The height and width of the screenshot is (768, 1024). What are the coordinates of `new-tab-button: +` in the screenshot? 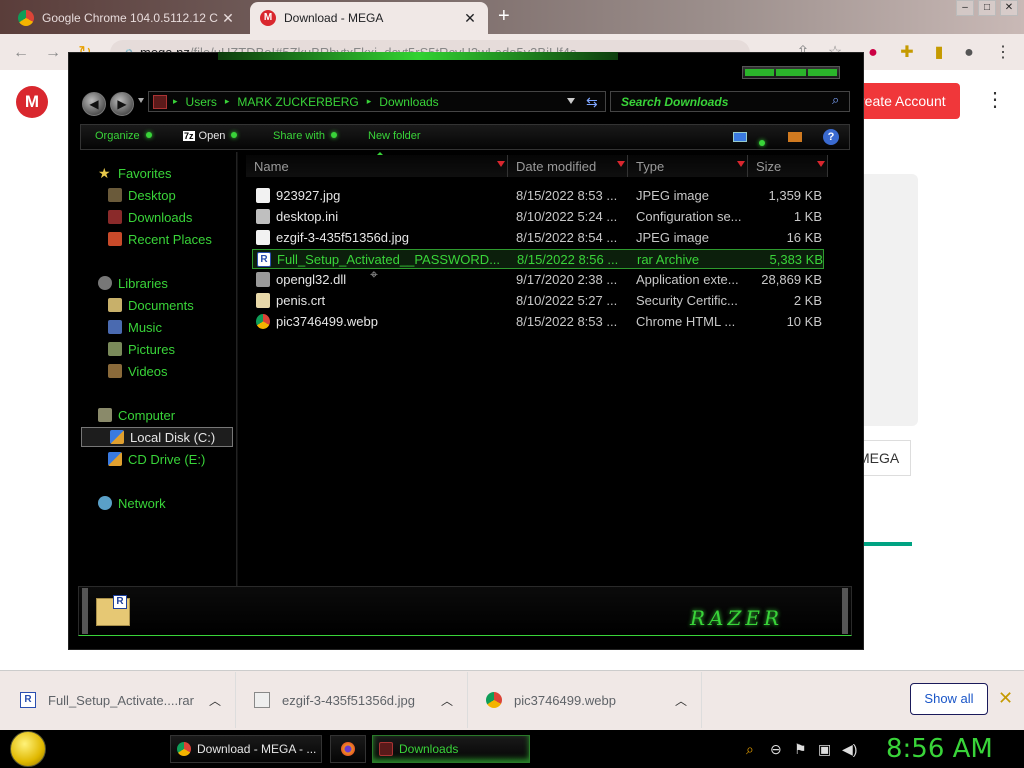 It's located at (504, 16).